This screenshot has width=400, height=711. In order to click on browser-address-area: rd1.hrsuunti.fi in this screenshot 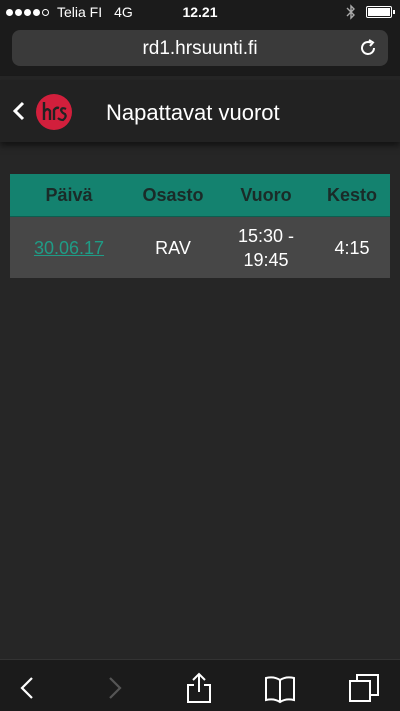, I will do `click(200, 50)`.